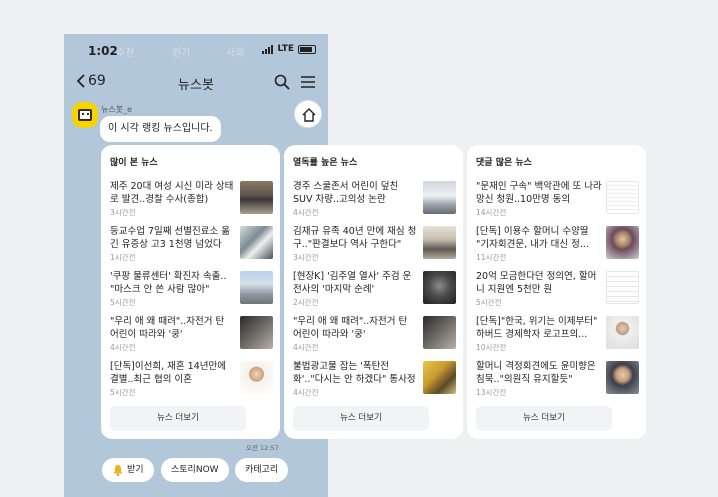 This screenshot has width=718, height=497. I want to click on news-title: 할머니 격정회견에도 윤미향은 침묵.."의원직 유지할듯", so click(536, 373).